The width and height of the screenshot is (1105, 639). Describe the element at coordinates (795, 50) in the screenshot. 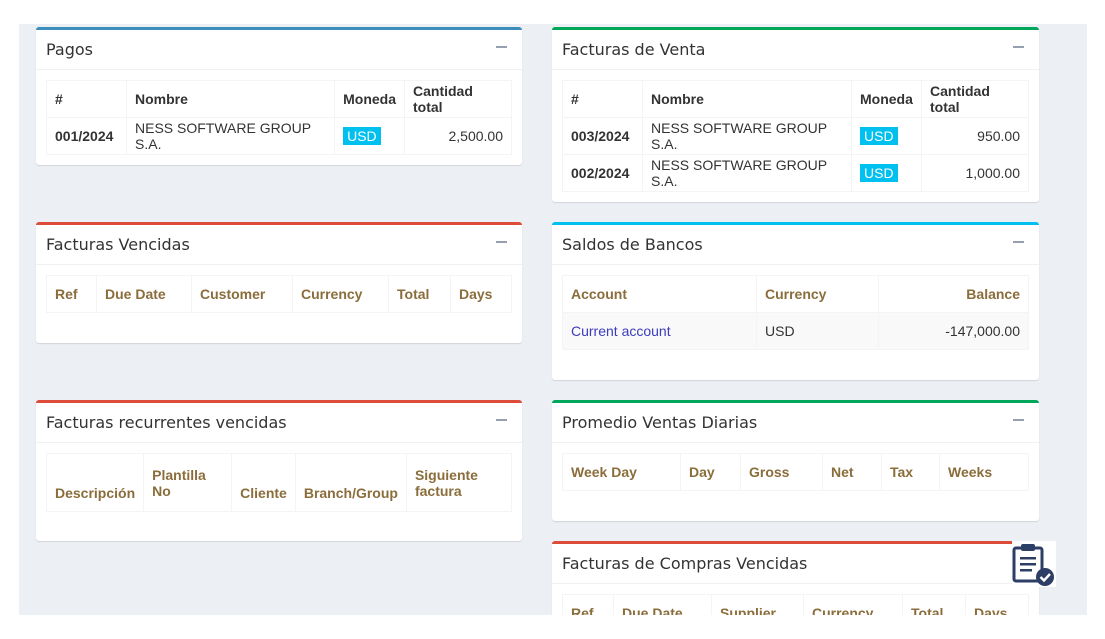

I see `facturas-venta-header: Facturas de Venta` at that location.